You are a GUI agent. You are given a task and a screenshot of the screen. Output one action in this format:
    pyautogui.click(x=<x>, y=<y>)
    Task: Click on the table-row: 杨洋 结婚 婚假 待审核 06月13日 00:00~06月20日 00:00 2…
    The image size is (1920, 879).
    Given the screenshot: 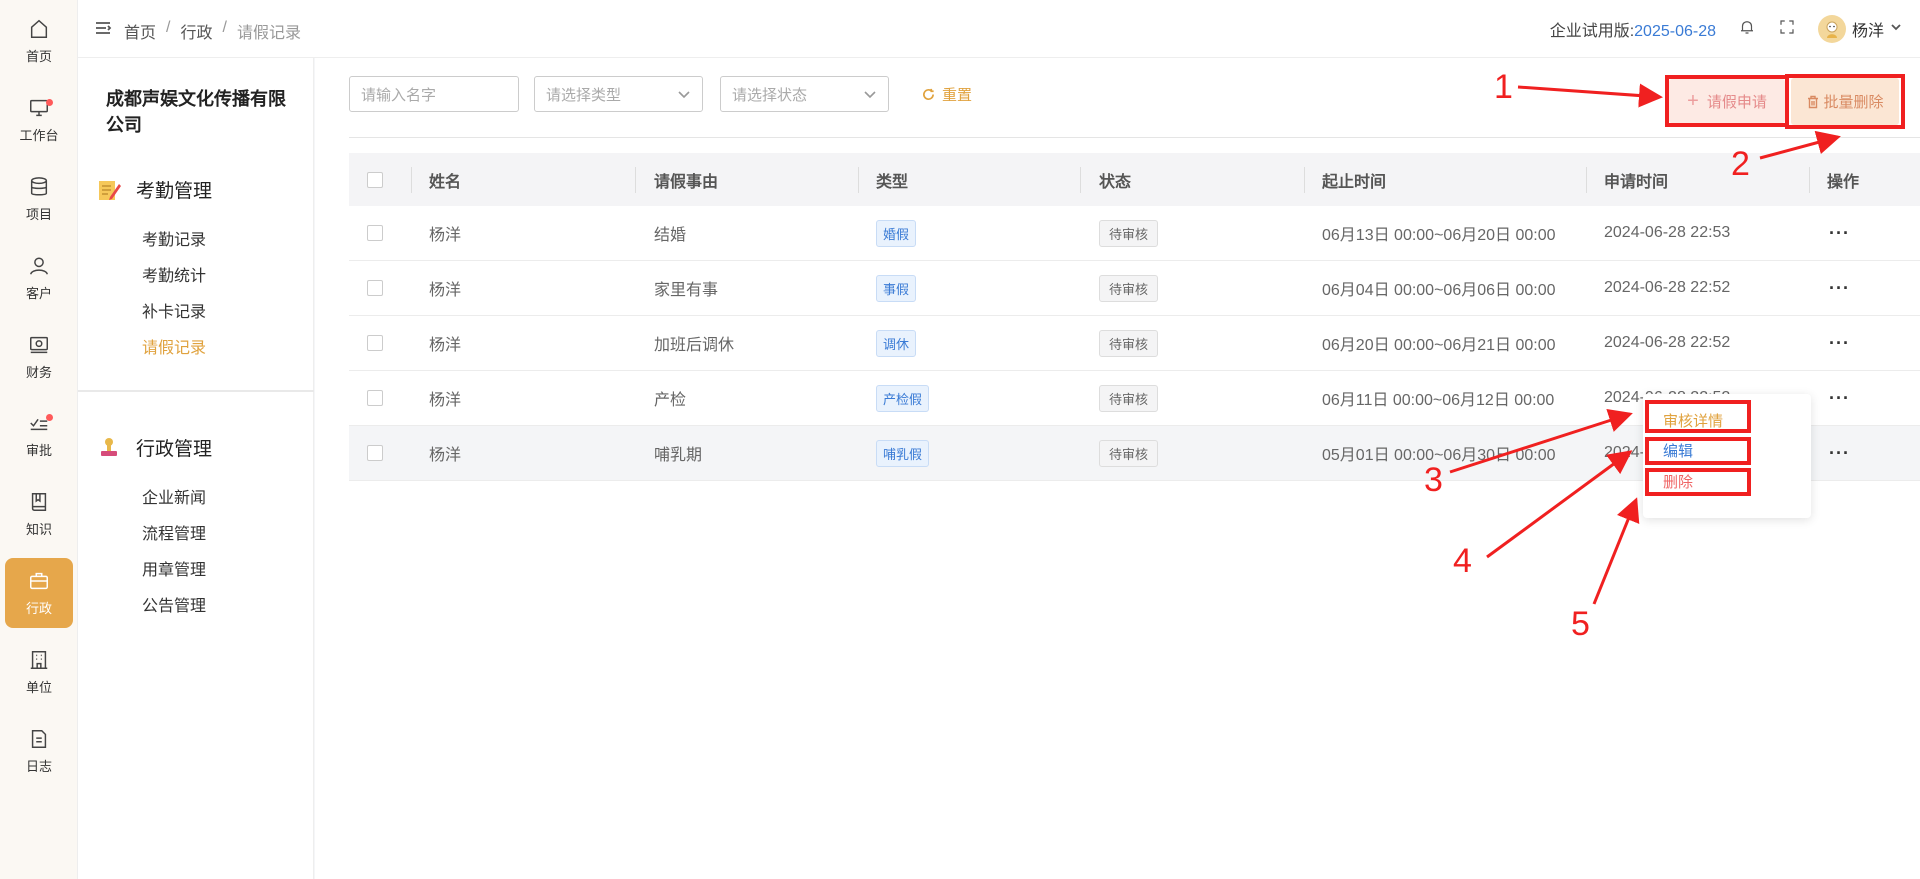 What is the action you would take?
    pyautogui.click(x=1134, y=233)
    